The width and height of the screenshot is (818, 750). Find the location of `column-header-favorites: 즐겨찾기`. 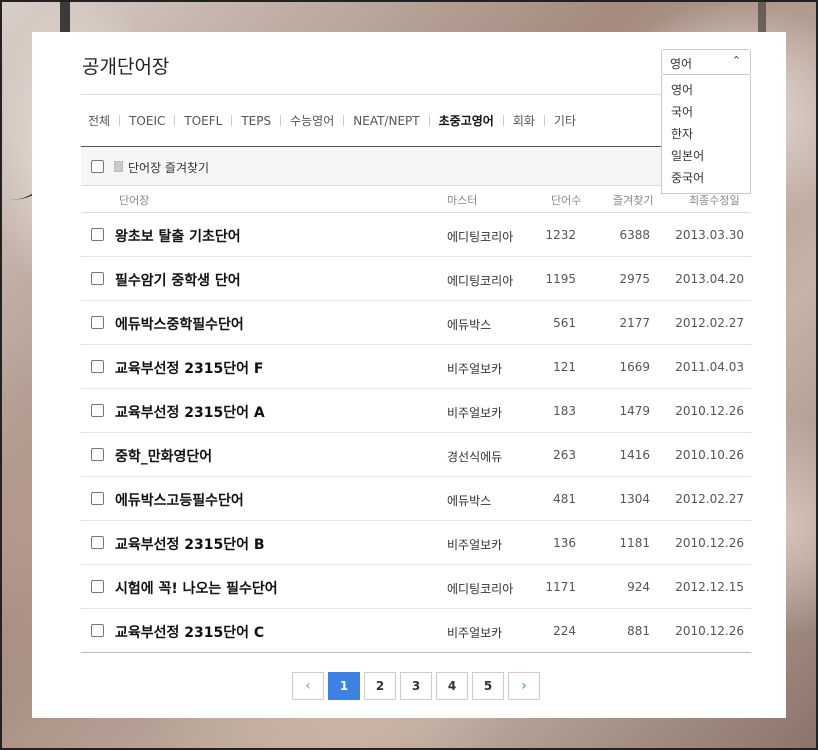

column-header-favorites: 즐겨찾기 is located at coordinates (633, 200).